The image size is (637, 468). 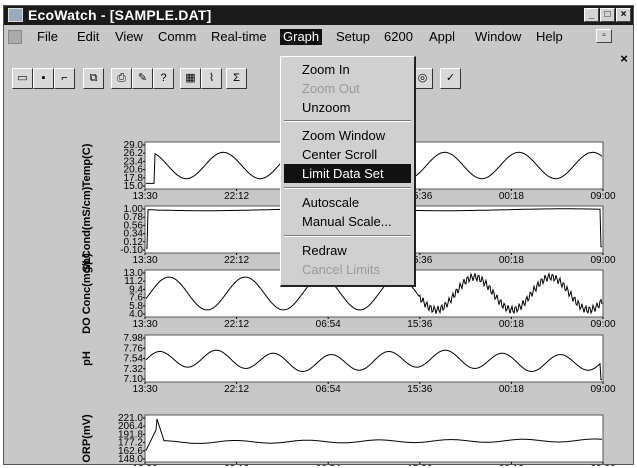 What do you see at coordinates (211, 78) in the screenshot?
I see `graph-icon: ⌇` at bounding box center [211, 78].